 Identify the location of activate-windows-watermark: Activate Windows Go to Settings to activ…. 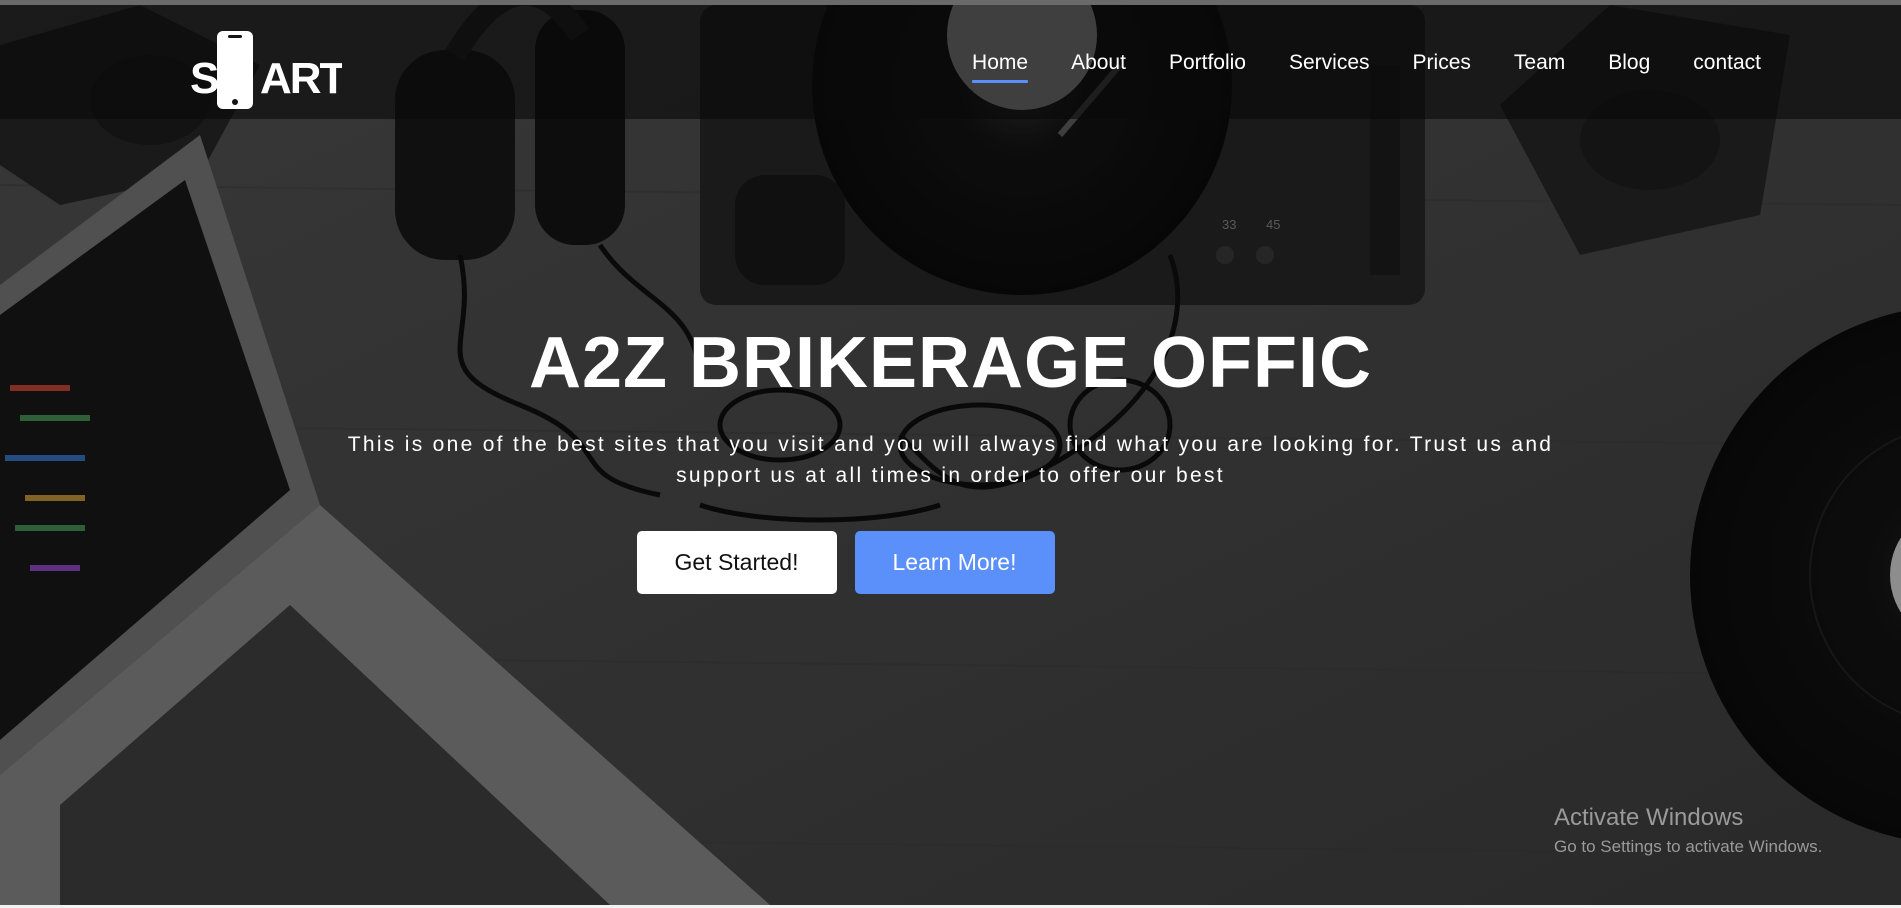
(1688, 831).